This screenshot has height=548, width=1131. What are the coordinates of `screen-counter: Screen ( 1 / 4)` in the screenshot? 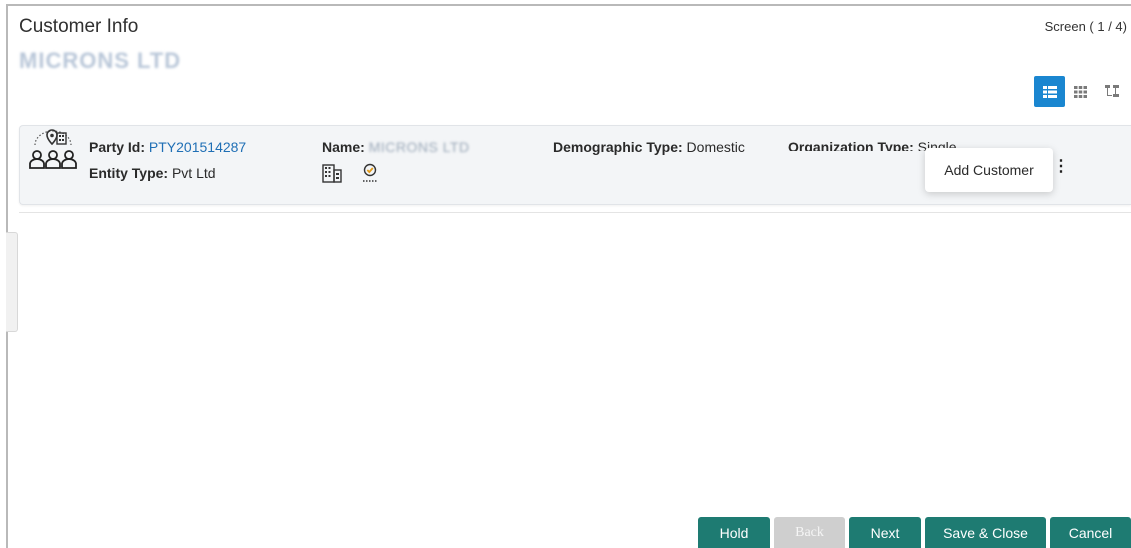 It's located at (1085, 26).